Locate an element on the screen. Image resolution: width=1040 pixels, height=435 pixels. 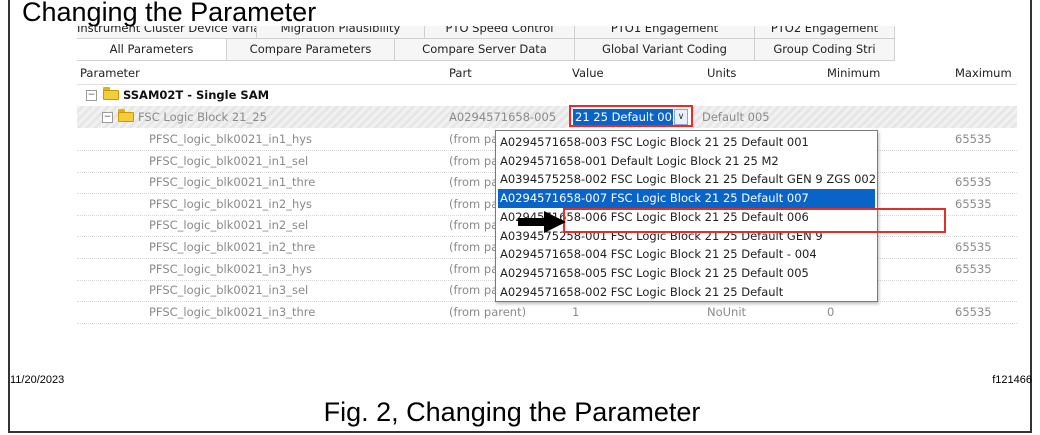
chevron-down-icon: ∨ is located at coordinates (681, 117).